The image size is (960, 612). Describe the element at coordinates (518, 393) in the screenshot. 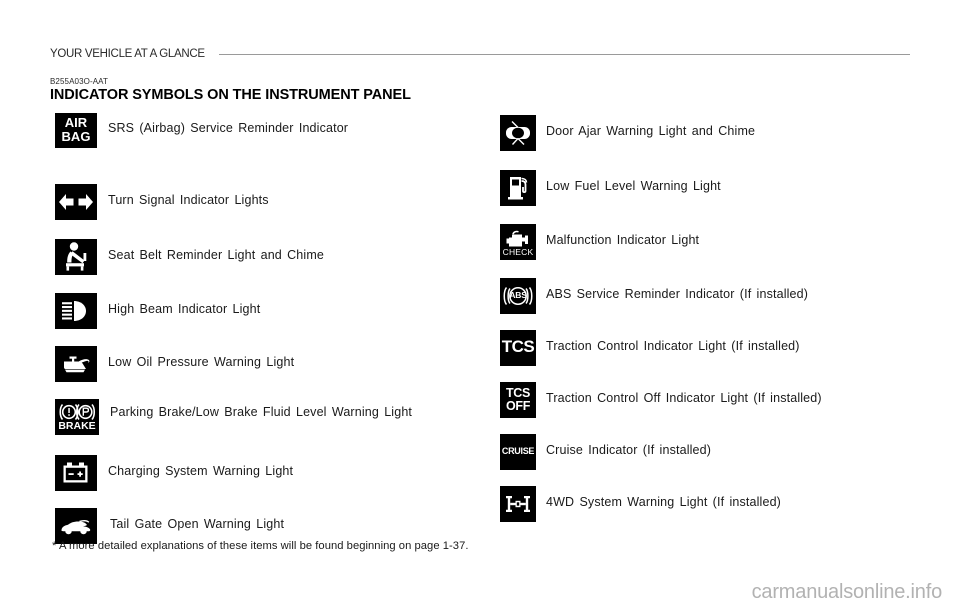

I see `tcs-off-icon-label-line1: TCS` at that location.